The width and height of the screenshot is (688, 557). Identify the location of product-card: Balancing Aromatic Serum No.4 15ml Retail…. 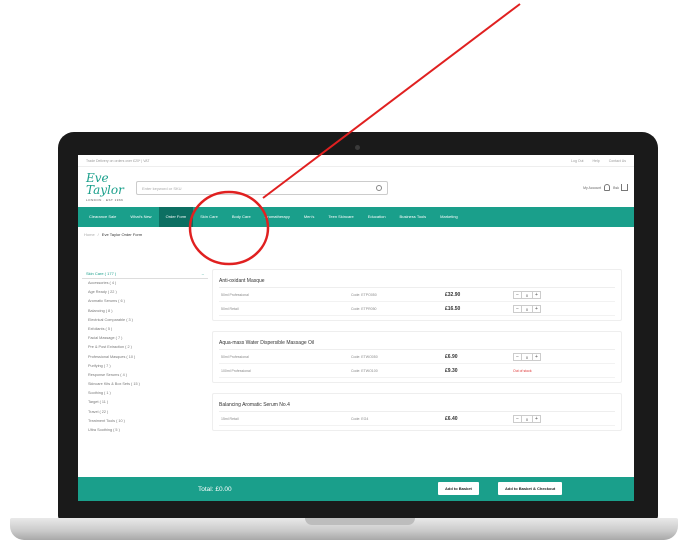
(417, 412).